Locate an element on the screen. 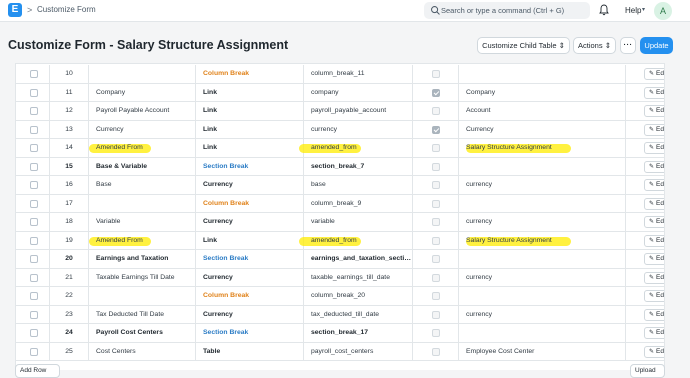  field-options: currency is located at coordinates (542, 185).